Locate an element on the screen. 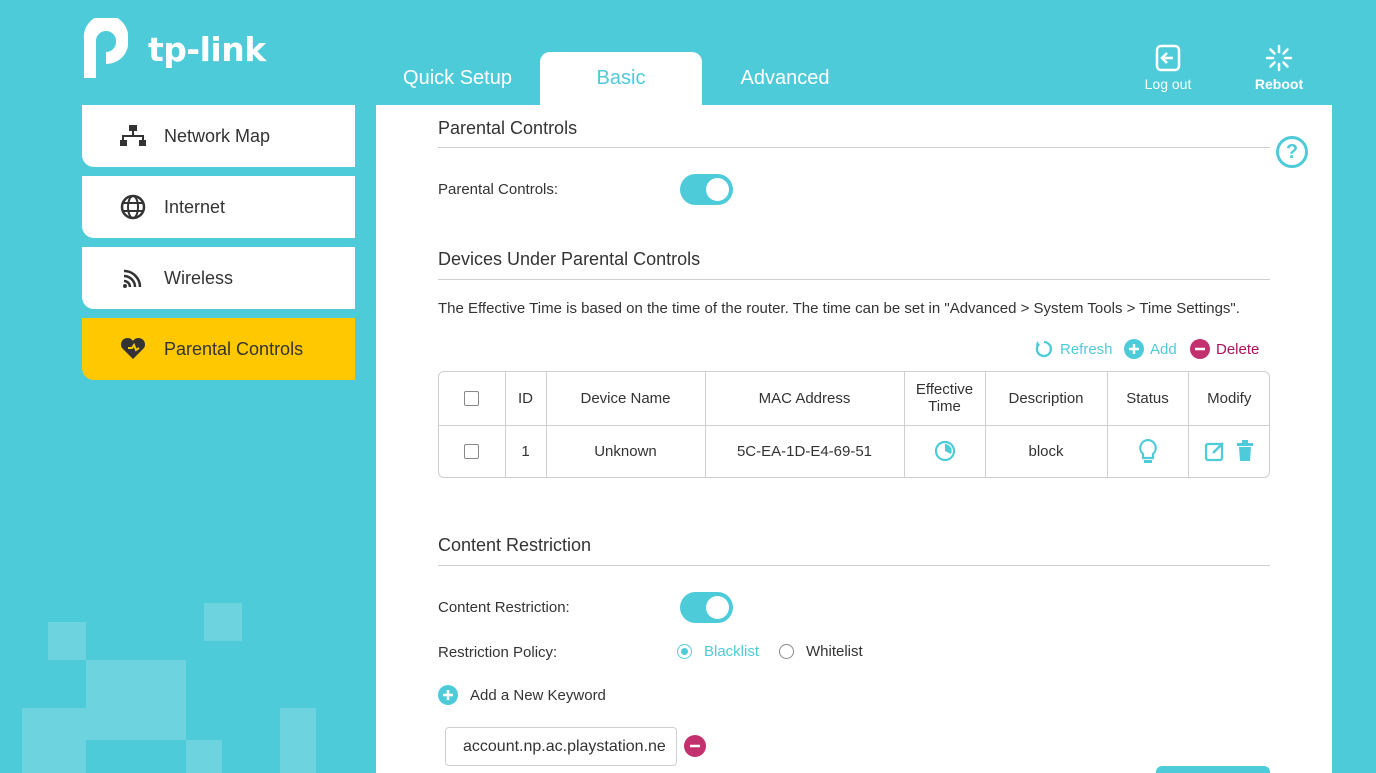 Image resolution: width=1376 pixels, height=773 pixels. select-all-cell is located at coordinates (472, 398).